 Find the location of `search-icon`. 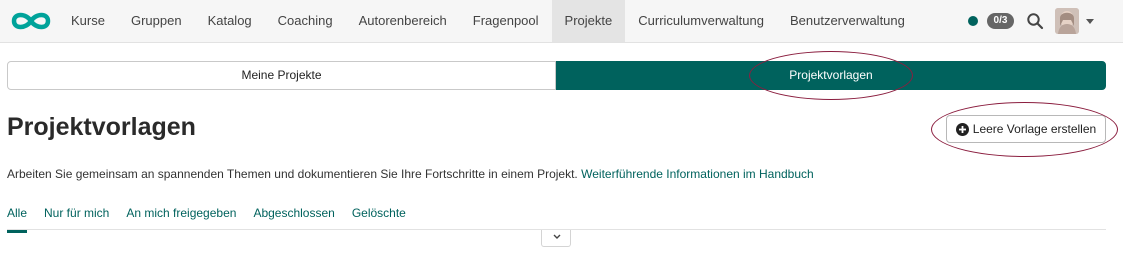

search-icon is located at coordinates (1035, 21).